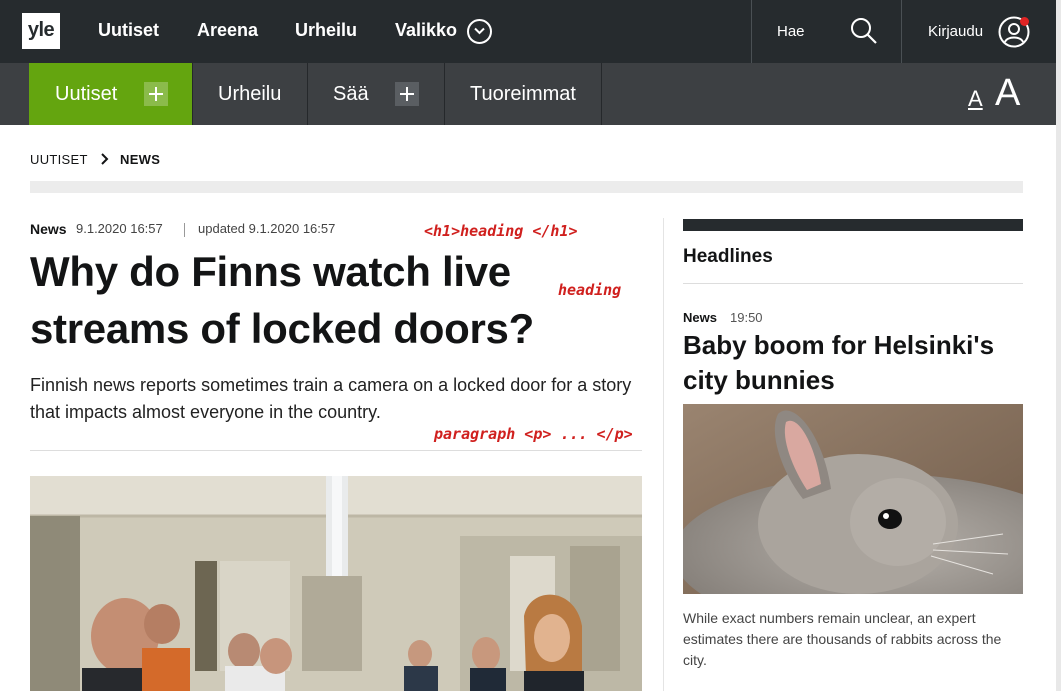 The image size is (1061, 691). I want to click on article-category: News, so click(48, 229).